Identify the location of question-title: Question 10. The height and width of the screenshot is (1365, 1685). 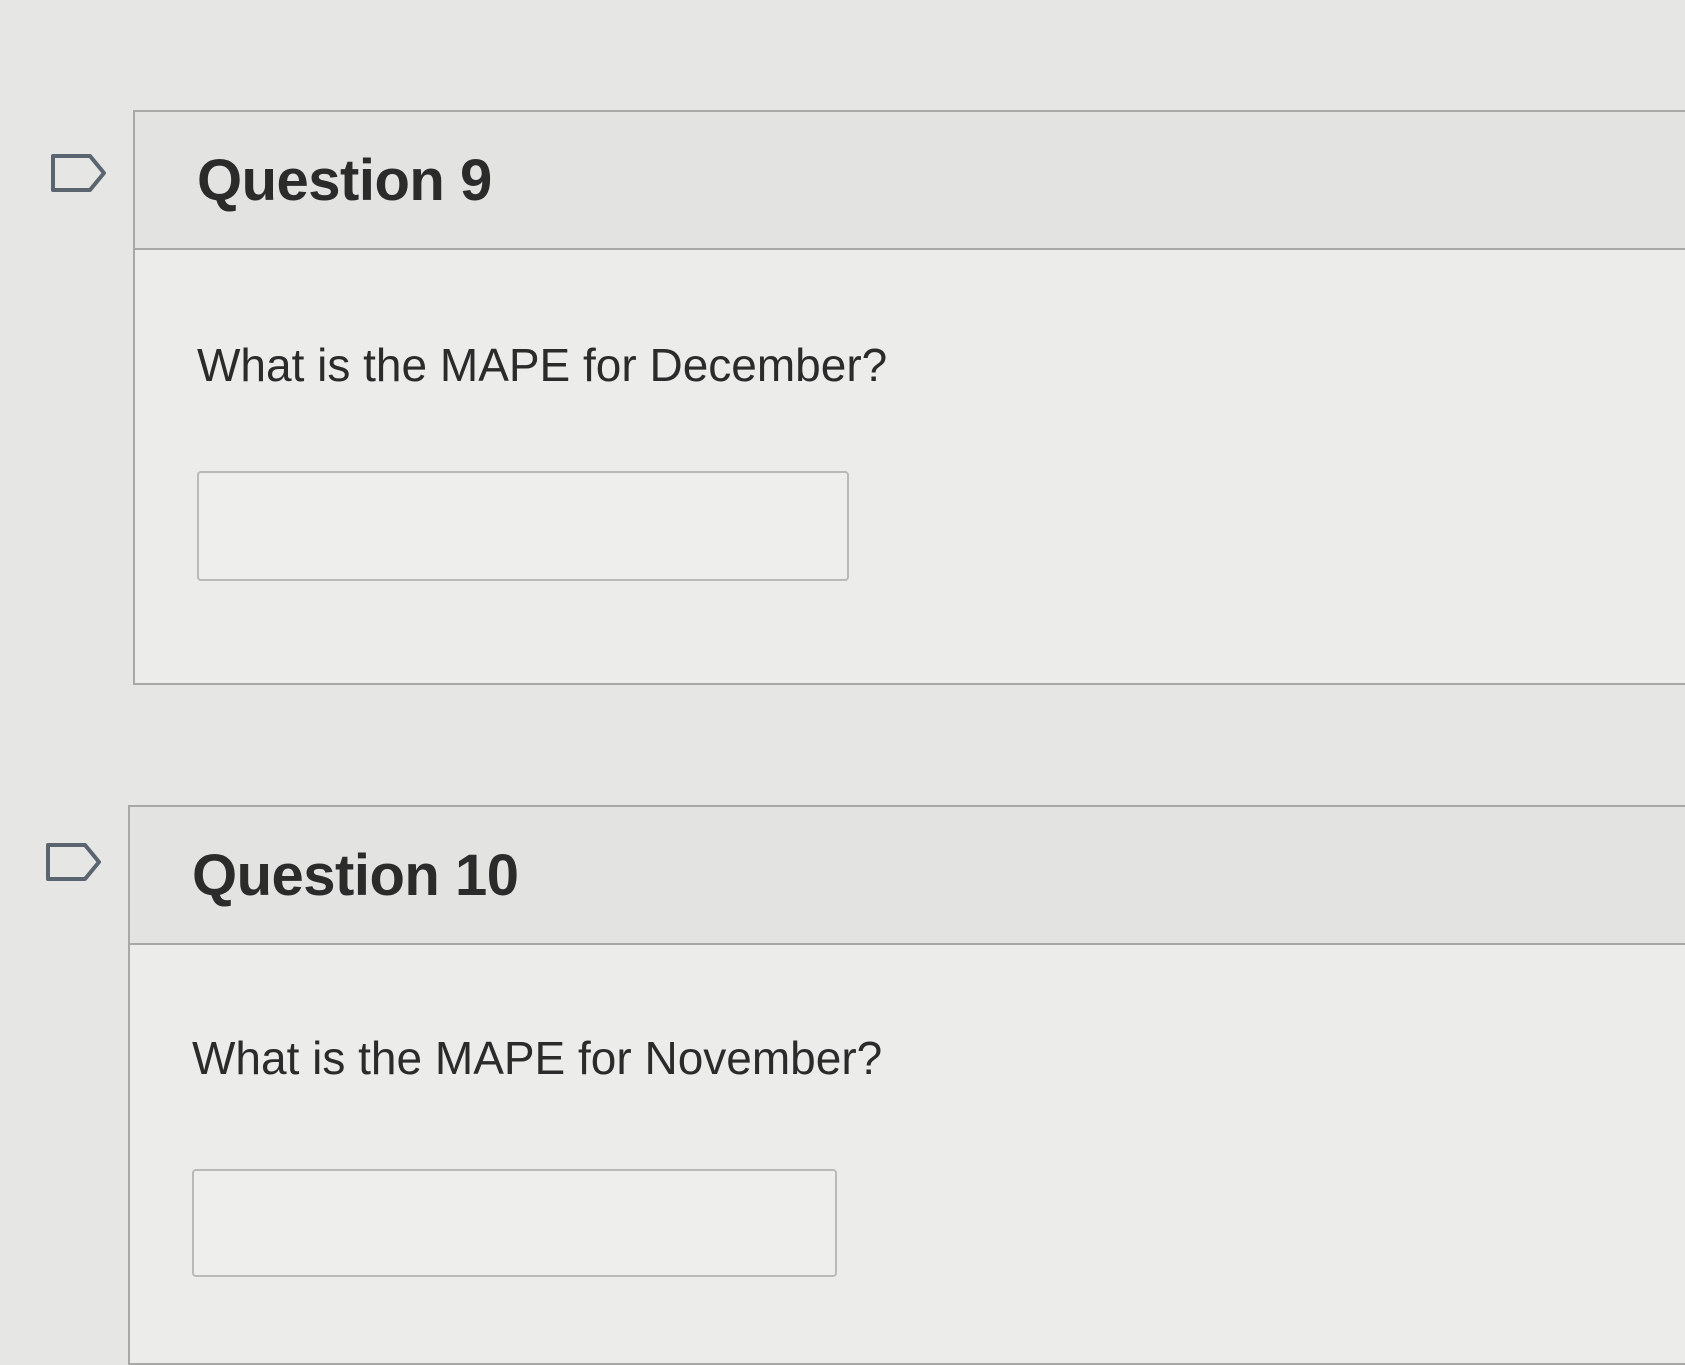
(355, 875).